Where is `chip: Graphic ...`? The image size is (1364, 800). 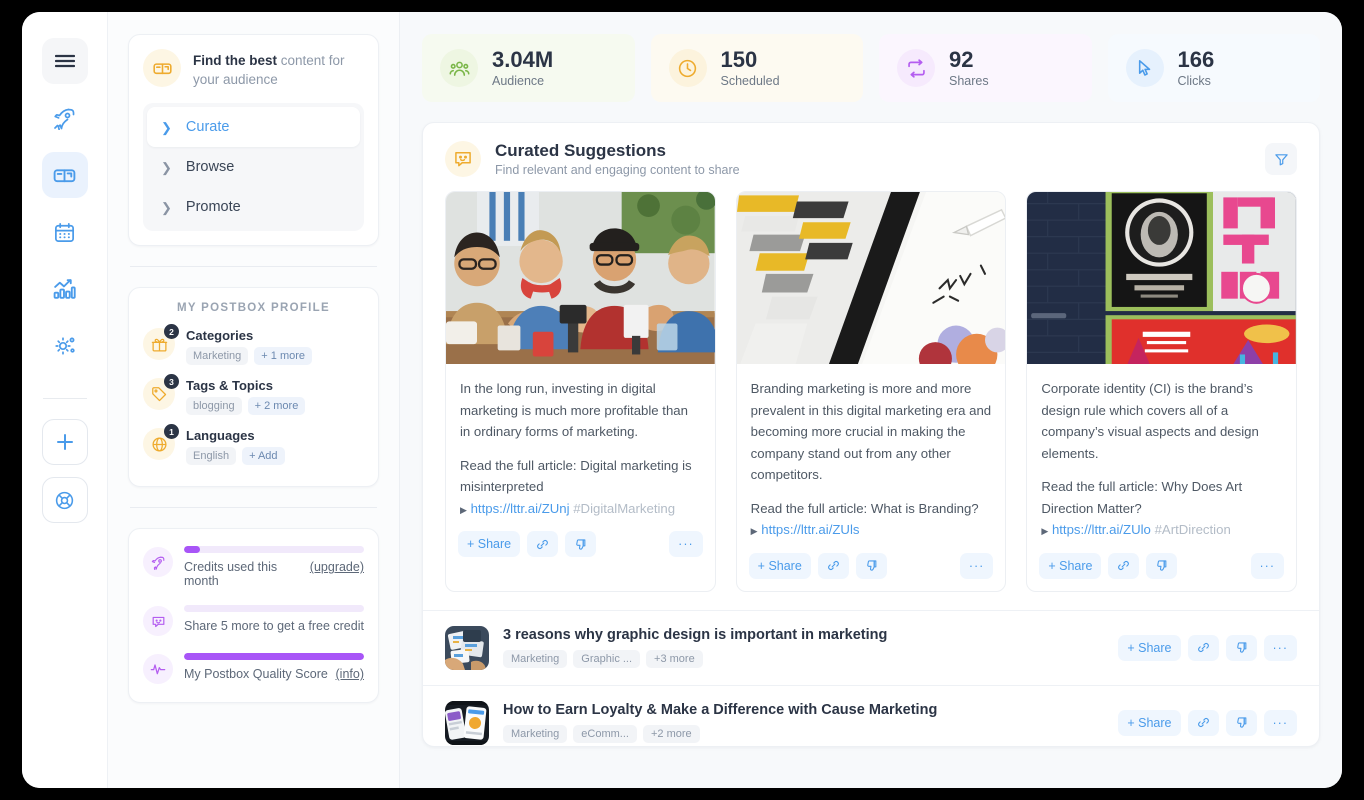 chip: Graphic ... is located at coordinates (607, 659).